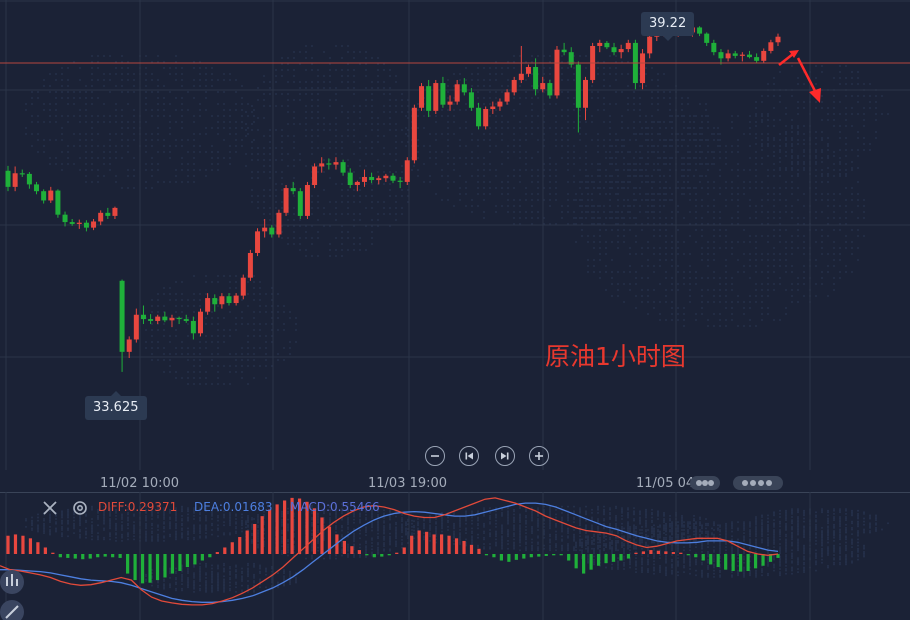 This screenshot has height=620, width=910. What do you see at coordinates (236, 299) in the screenshot?
I see `candle-body` at bounding box center [236, 299].